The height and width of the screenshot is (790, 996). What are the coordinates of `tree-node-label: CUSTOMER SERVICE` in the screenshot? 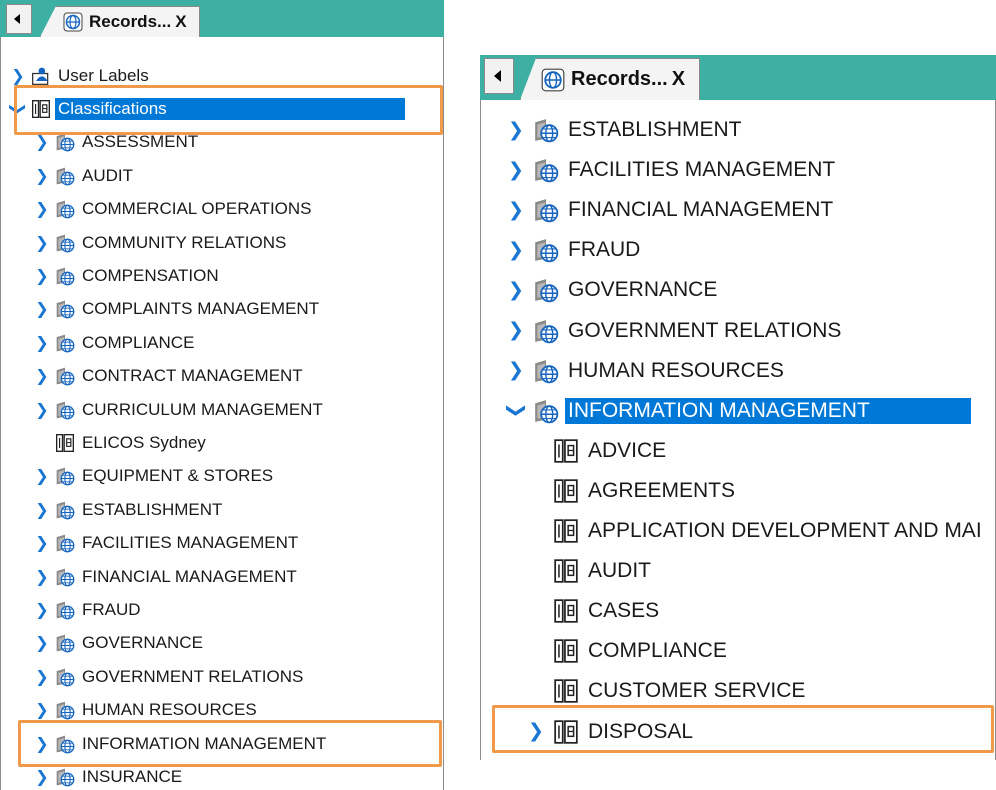 It's located at (697, 691).